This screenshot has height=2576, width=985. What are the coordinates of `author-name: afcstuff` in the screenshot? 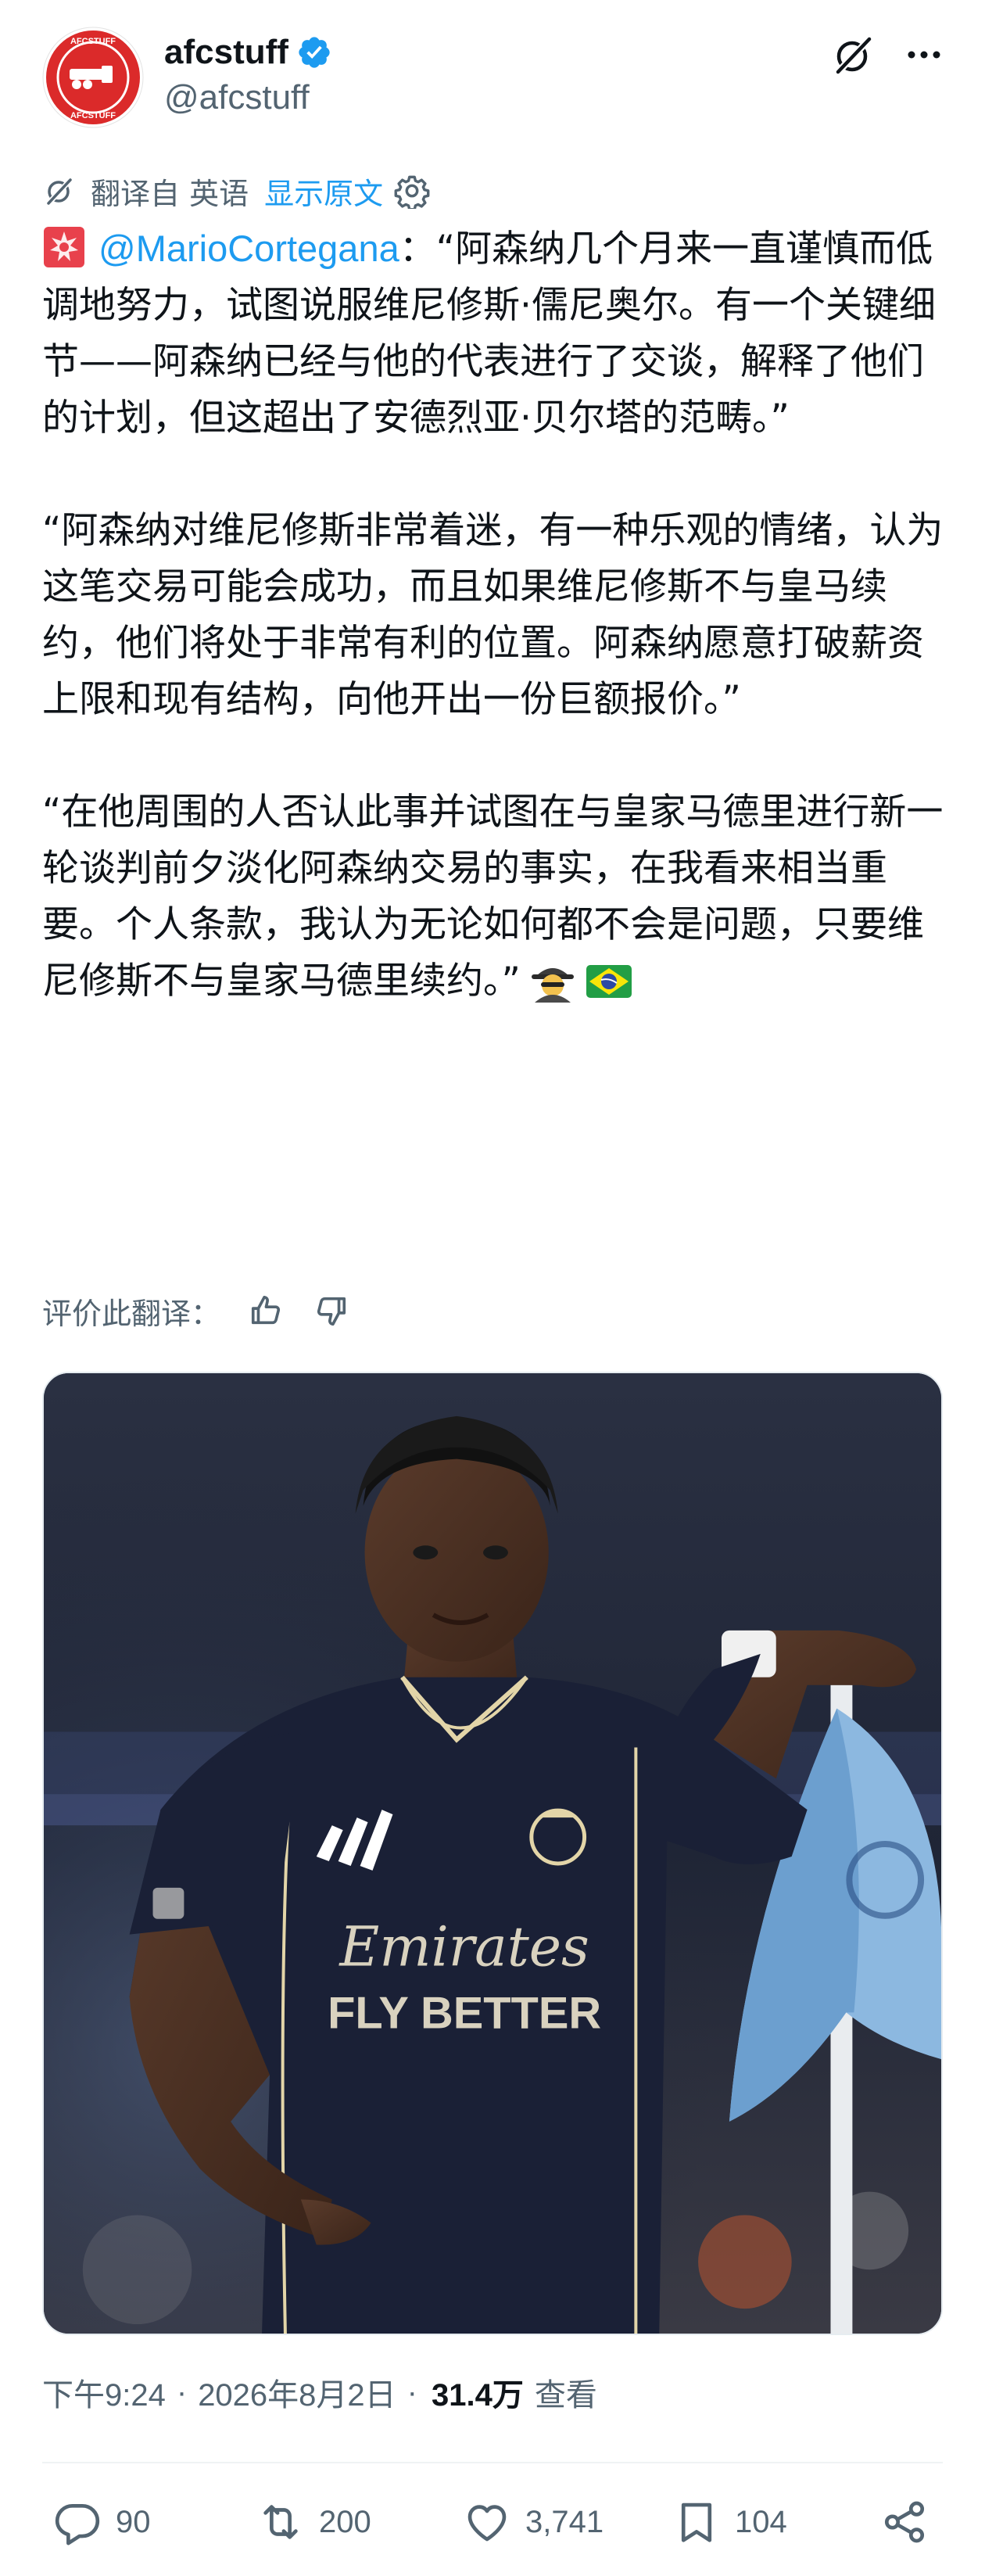 It's located at (226, 53).